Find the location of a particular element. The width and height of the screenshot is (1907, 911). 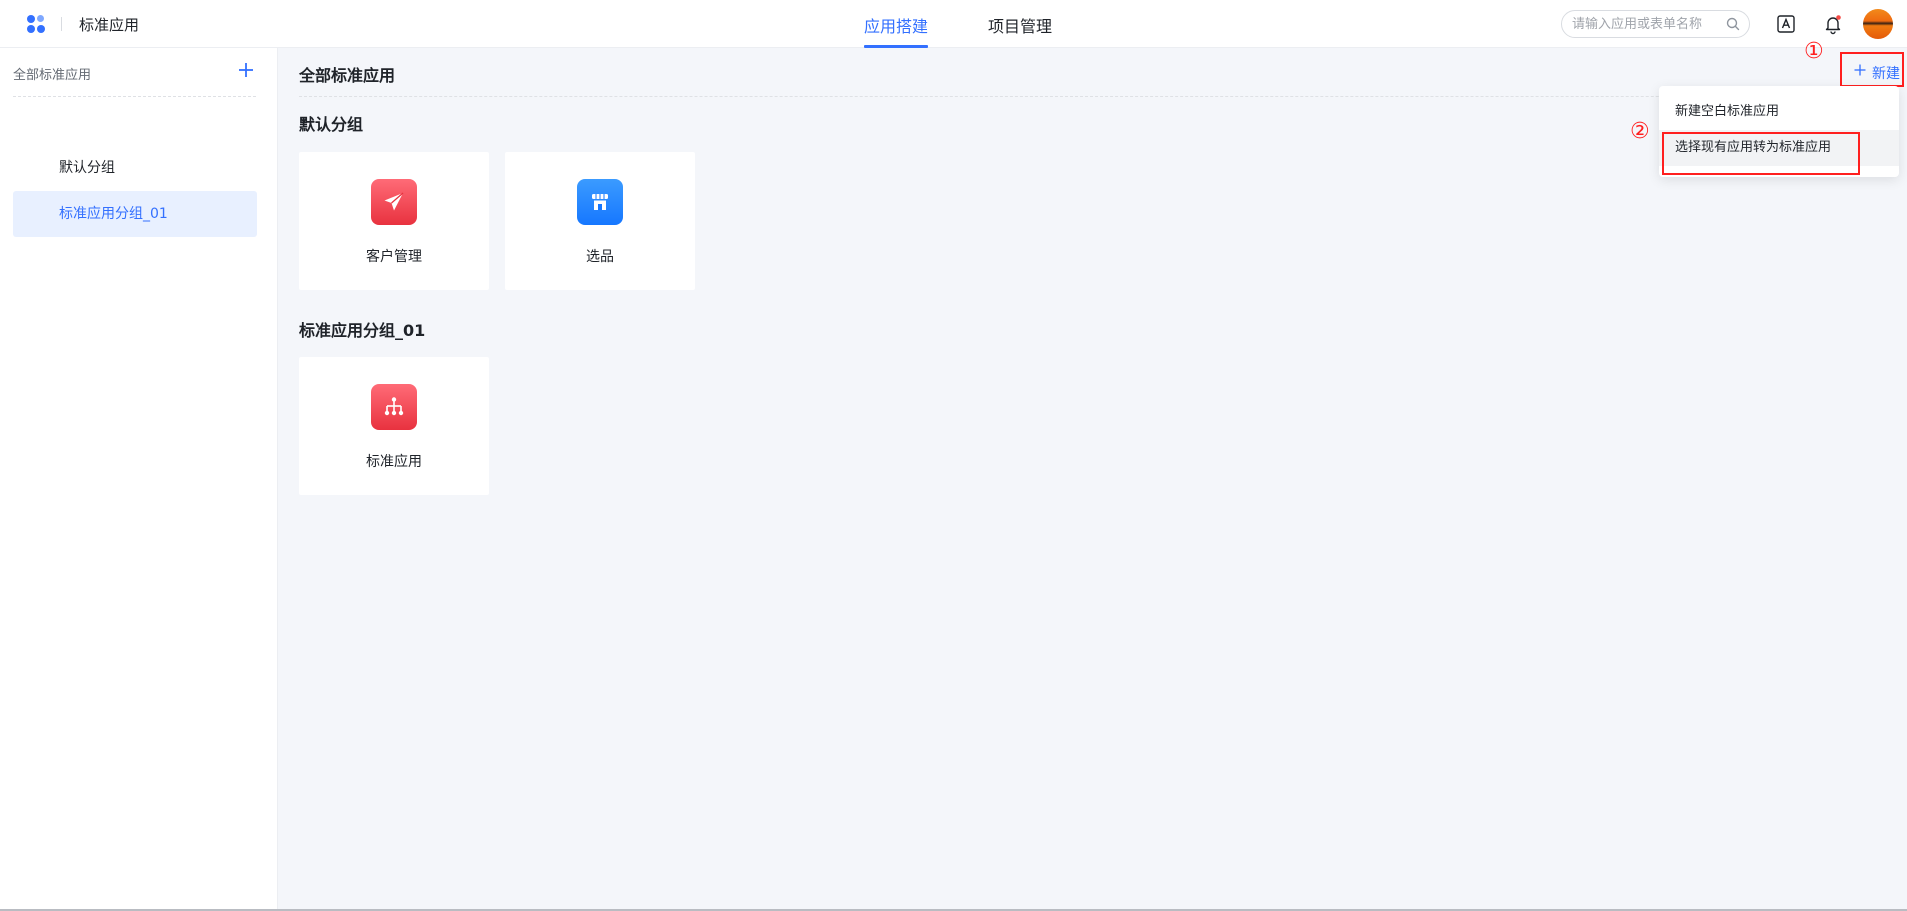

app-card-label: 客户管理 is located at coordinates (394, 257).